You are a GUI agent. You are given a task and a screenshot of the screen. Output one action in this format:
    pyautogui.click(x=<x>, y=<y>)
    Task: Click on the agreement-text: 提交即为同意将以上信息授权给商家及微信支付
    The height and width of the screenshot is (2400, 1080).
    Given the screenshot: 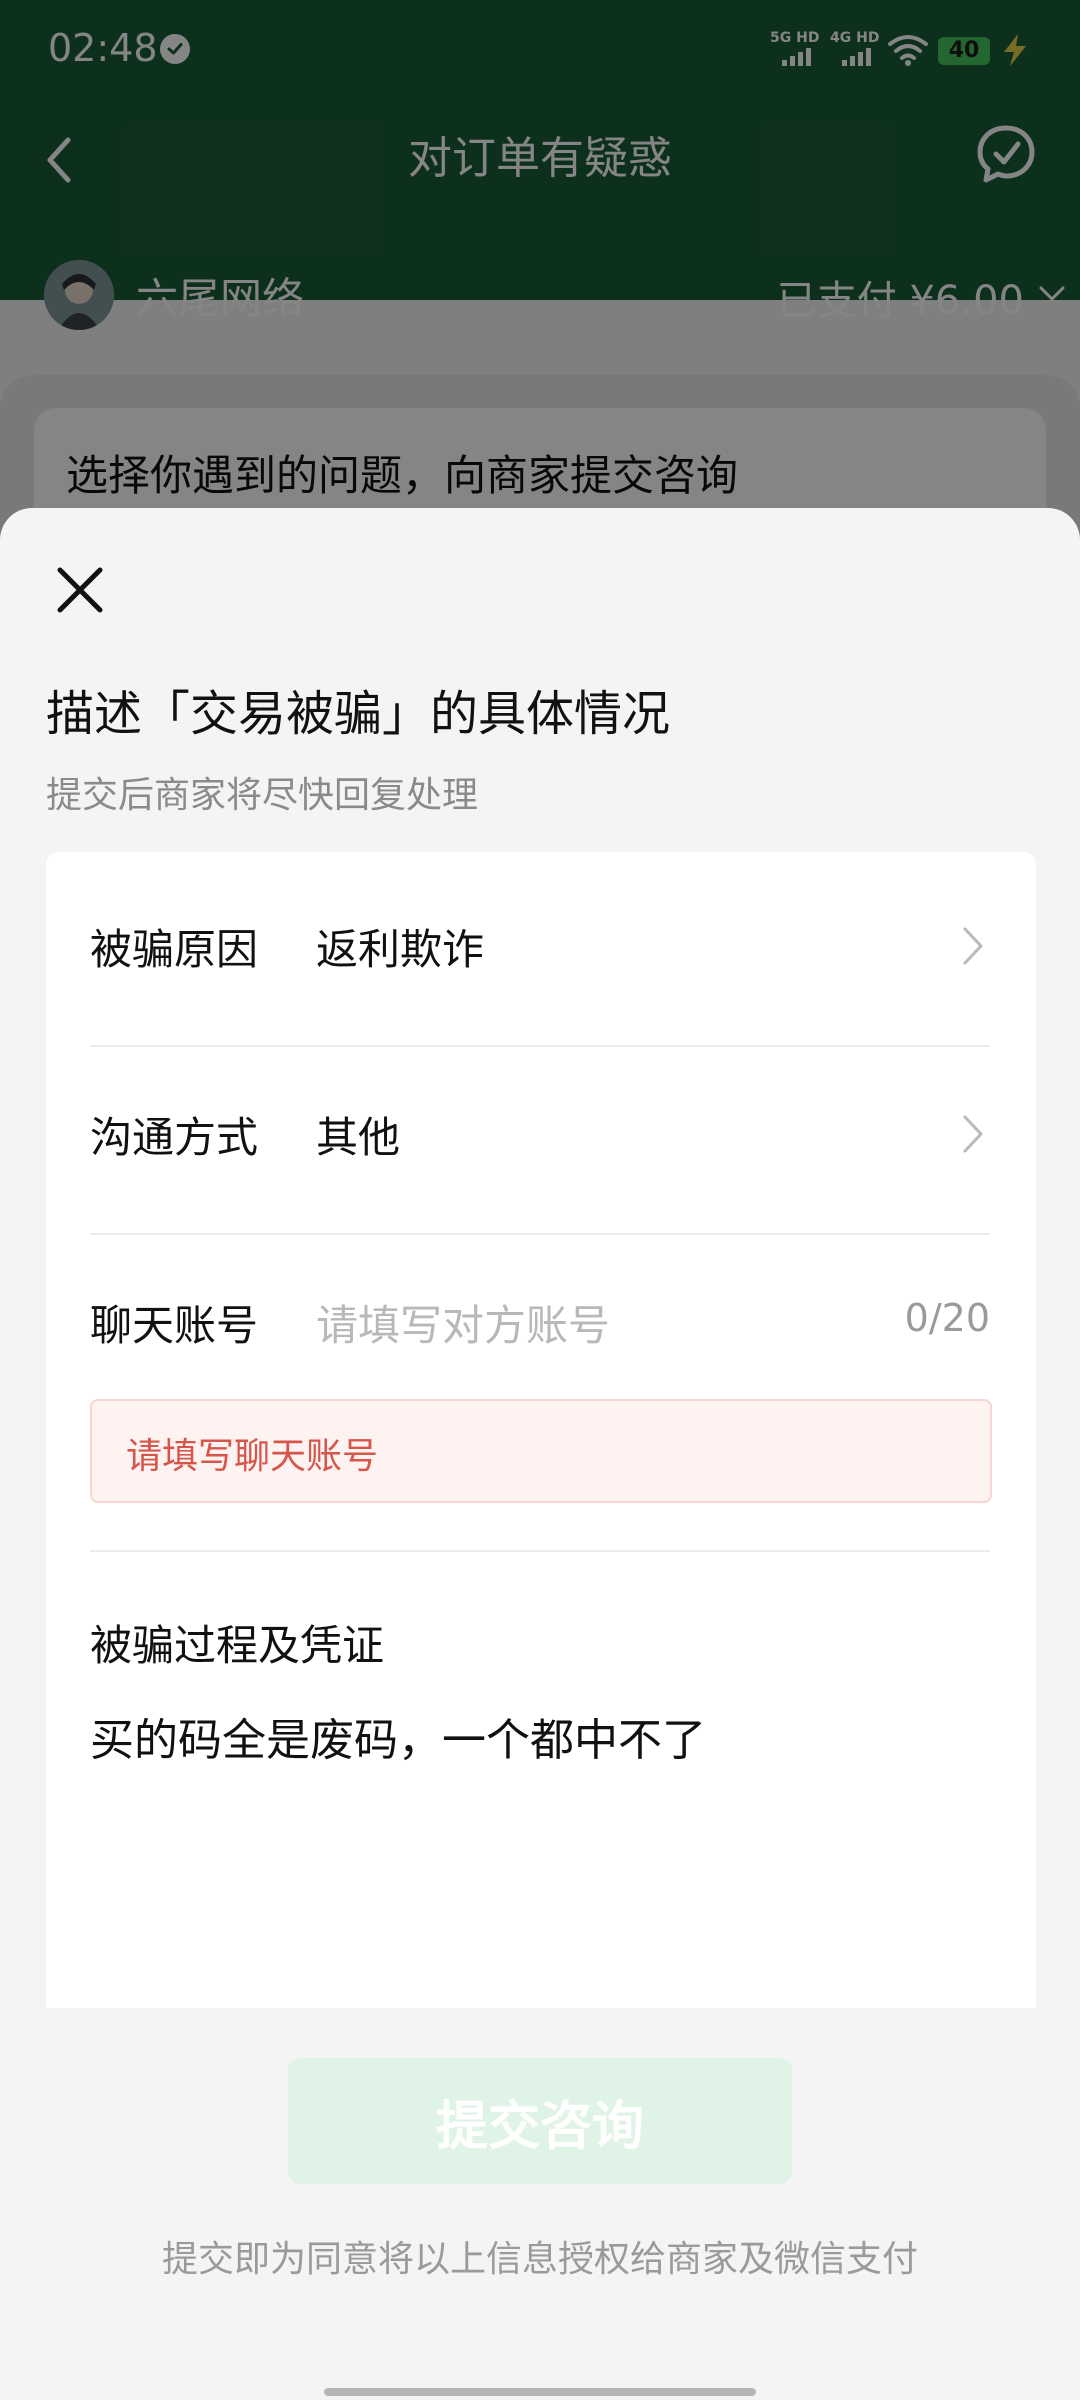 What is the action you would take?
    pyautogui.click(x=539, y=2259)
    